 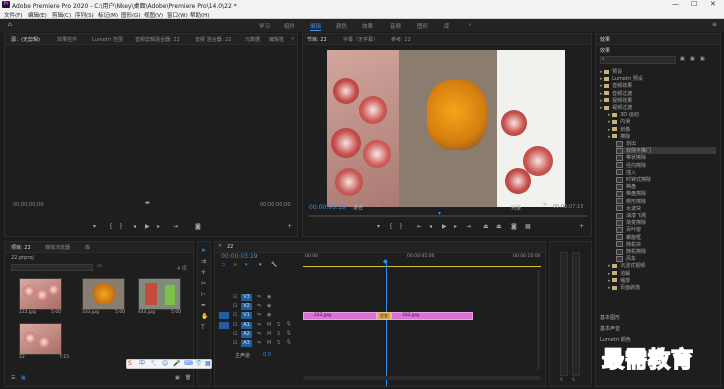 What do you see at coordinates (610, 317) in the screenshot?
I see `panel-basic-graphics: 基本图形` at bounding box center [610, 317].